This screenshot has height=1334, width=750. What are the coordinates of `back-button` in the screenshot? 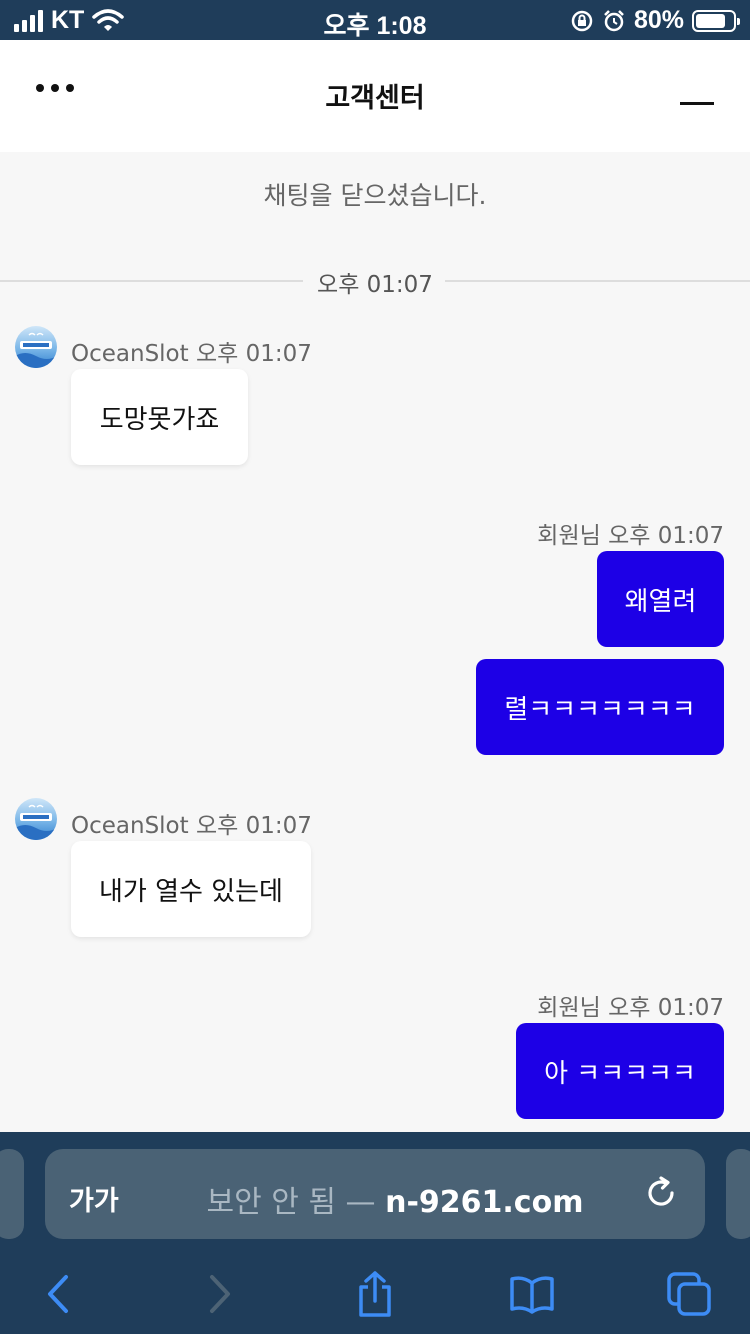 It's located at (59, 1294).